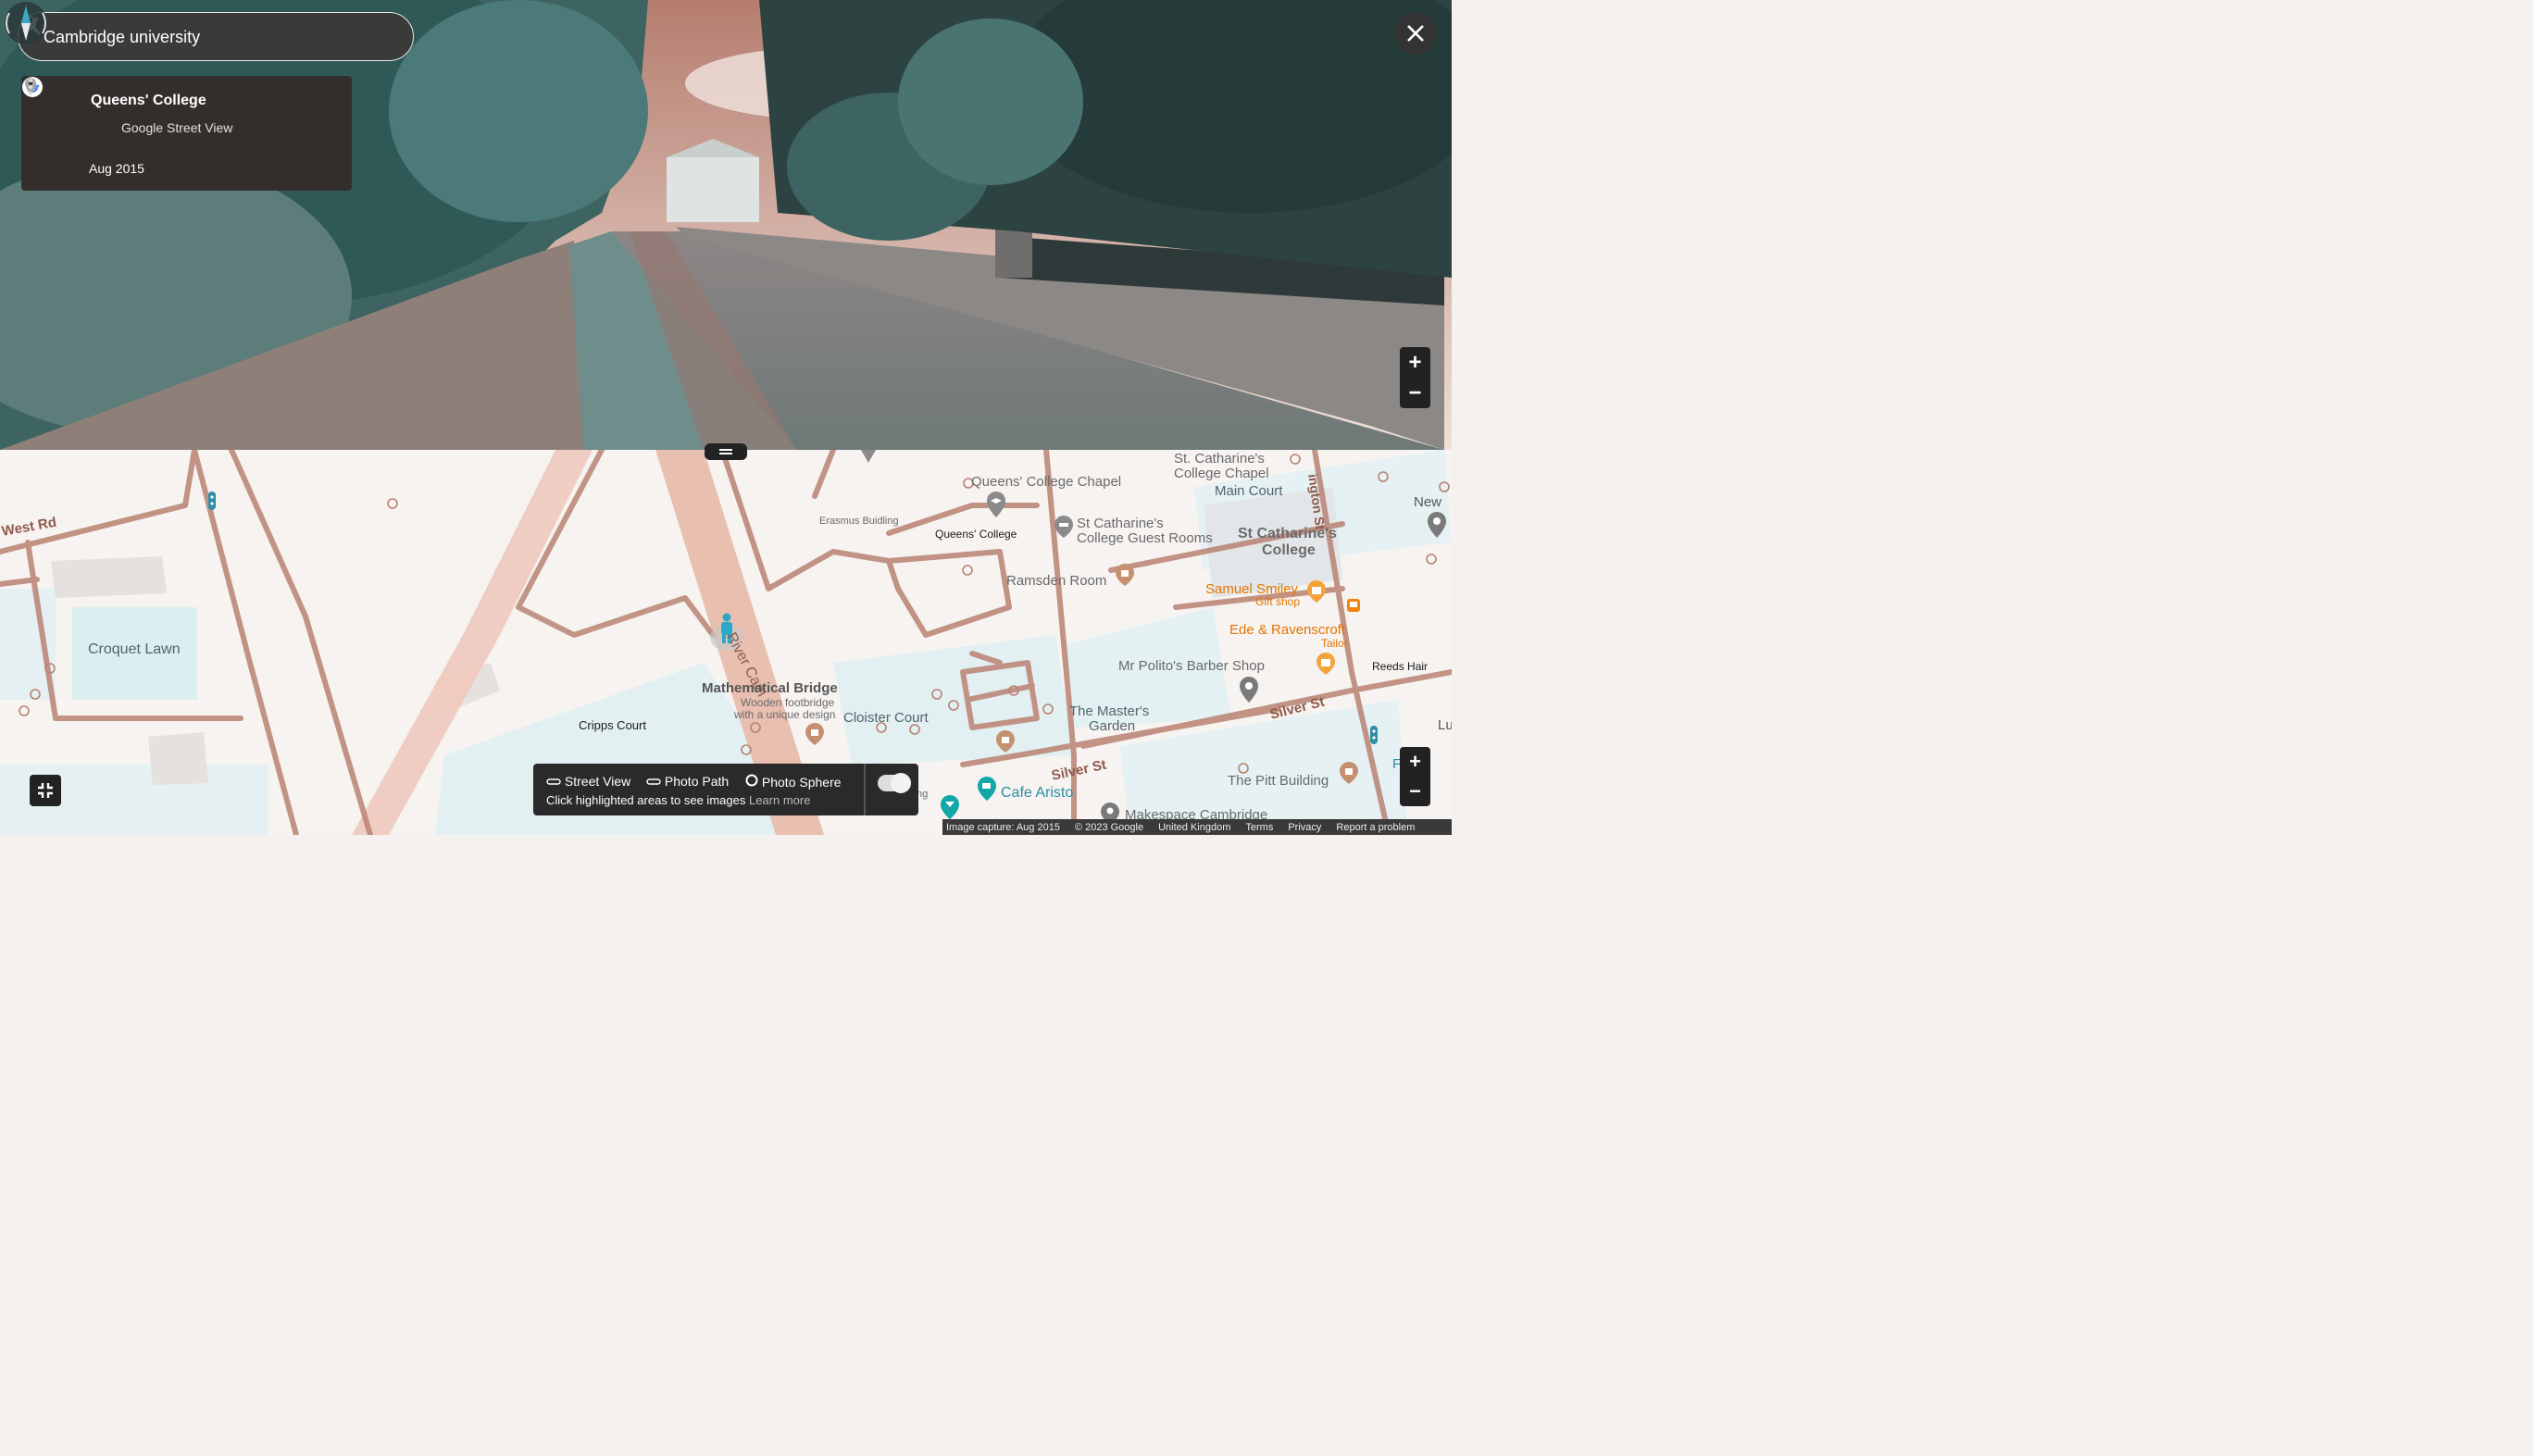 Image resolution: width=2533 pixels, height=1456 pixels. I want to click on legend-divider, so click(865, 789).